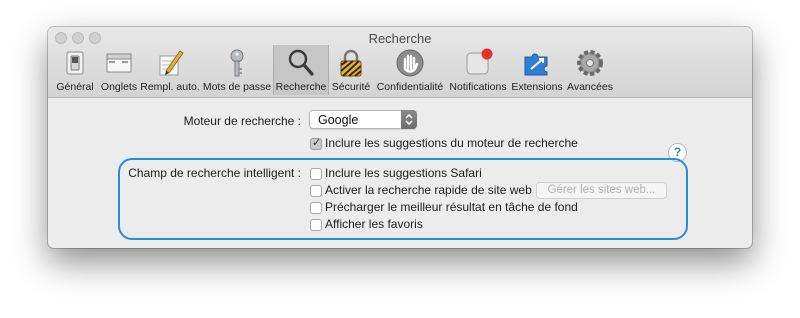  Describe the element at coordinates (536, 64) in the screenshot. I see `puzzle-icon` at that location.